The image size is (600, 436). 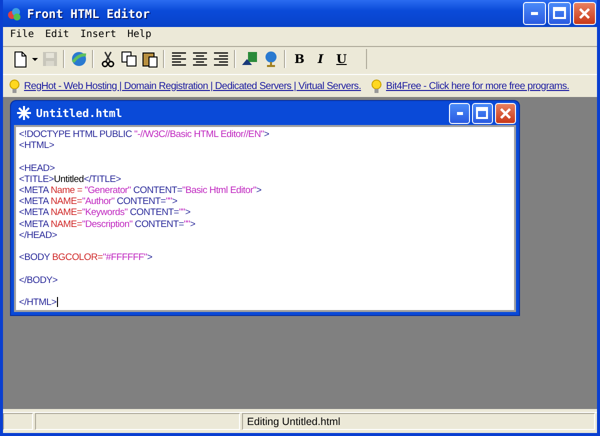 I want to click on format-button: B, so click(x=299, y=59).